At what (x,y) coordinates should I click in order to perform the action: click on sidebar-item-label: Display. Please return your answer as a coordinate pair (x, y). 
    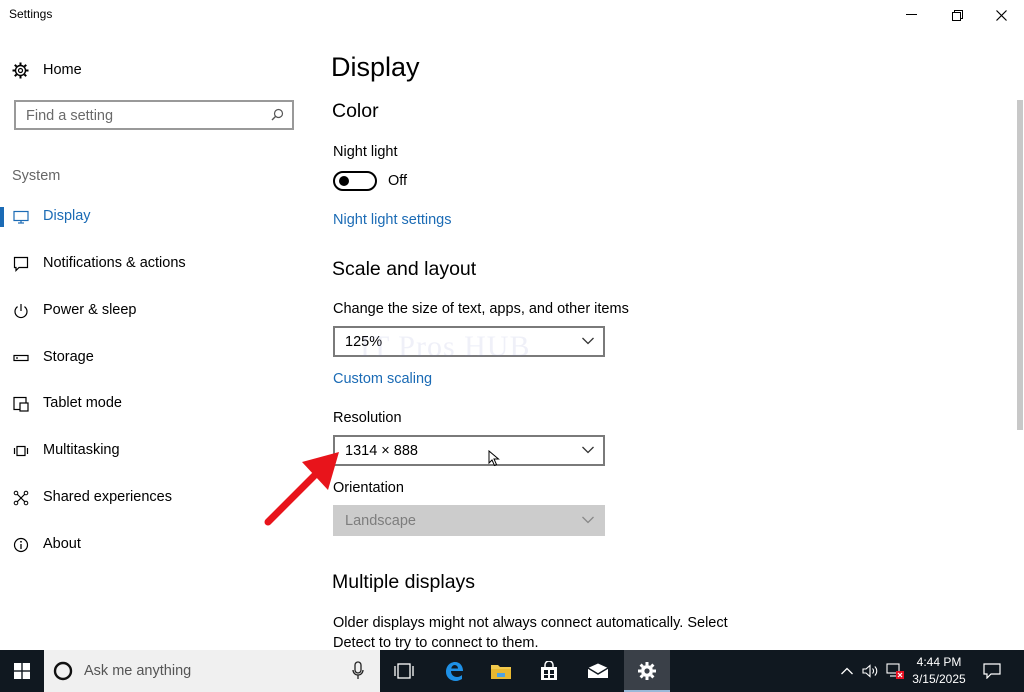
    Looking at the image, I should click on (67, 216).